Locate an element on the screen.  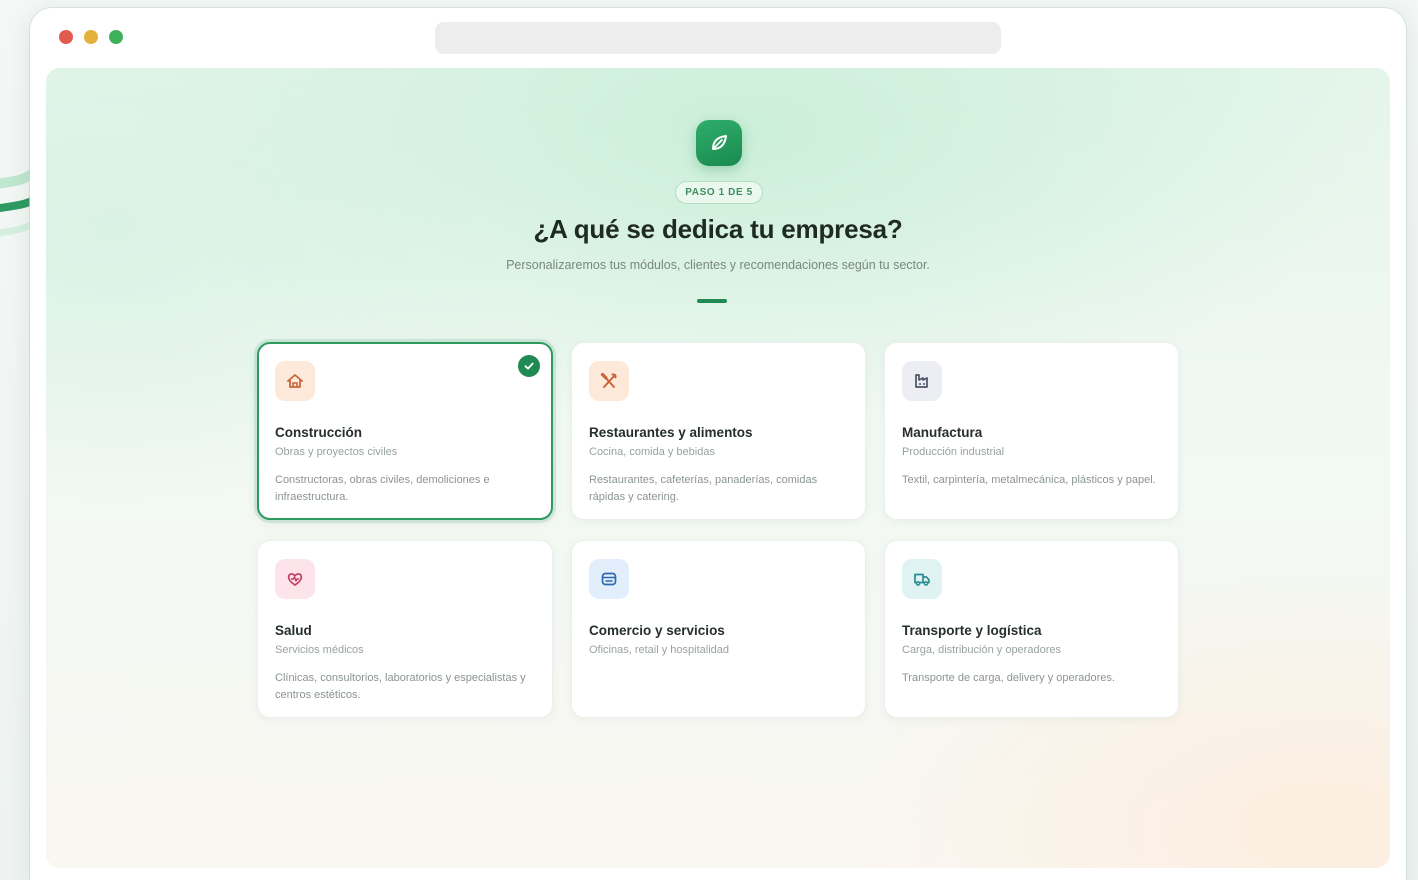
leaf-icon is located at coordinates (719, 142).